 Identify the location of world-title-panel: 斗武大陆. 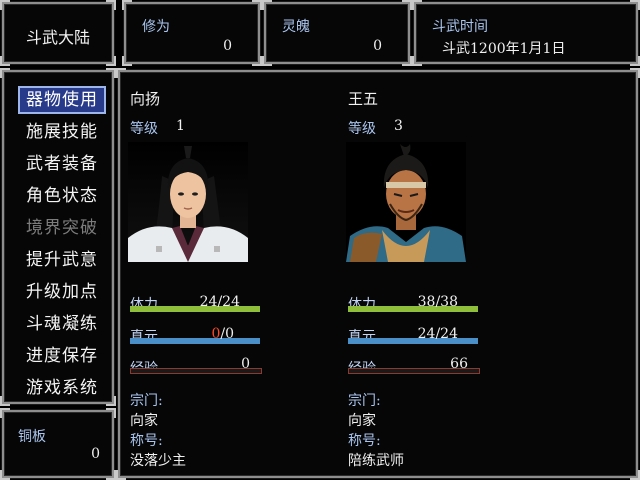
(58, 33).